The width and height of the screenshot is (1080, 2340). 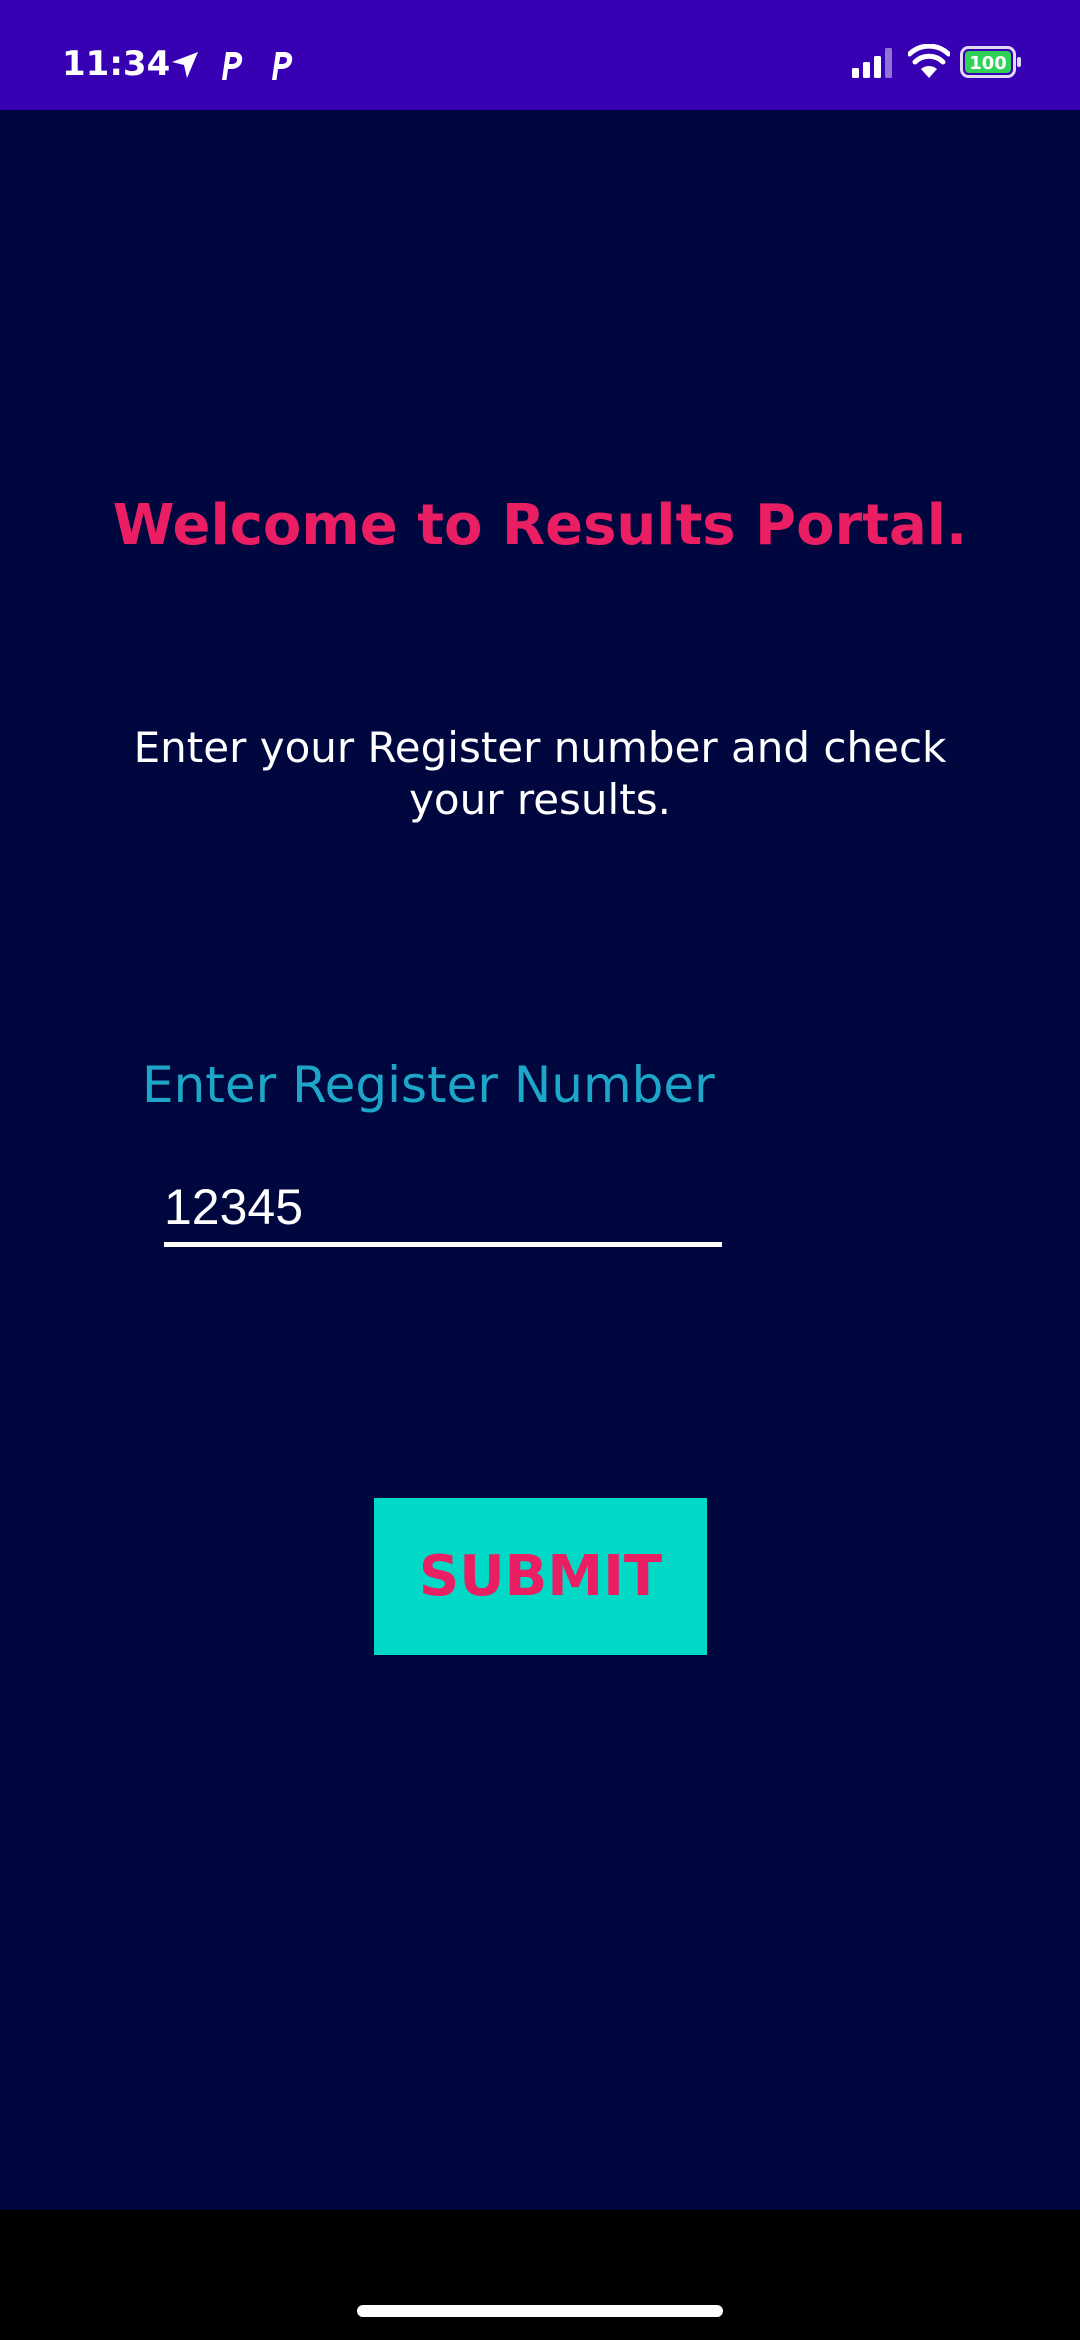 What do you see at coordinates (540, 55) in the screenshot?
I see `status-bar: 11:34 100` at bounding box center [540, 55].